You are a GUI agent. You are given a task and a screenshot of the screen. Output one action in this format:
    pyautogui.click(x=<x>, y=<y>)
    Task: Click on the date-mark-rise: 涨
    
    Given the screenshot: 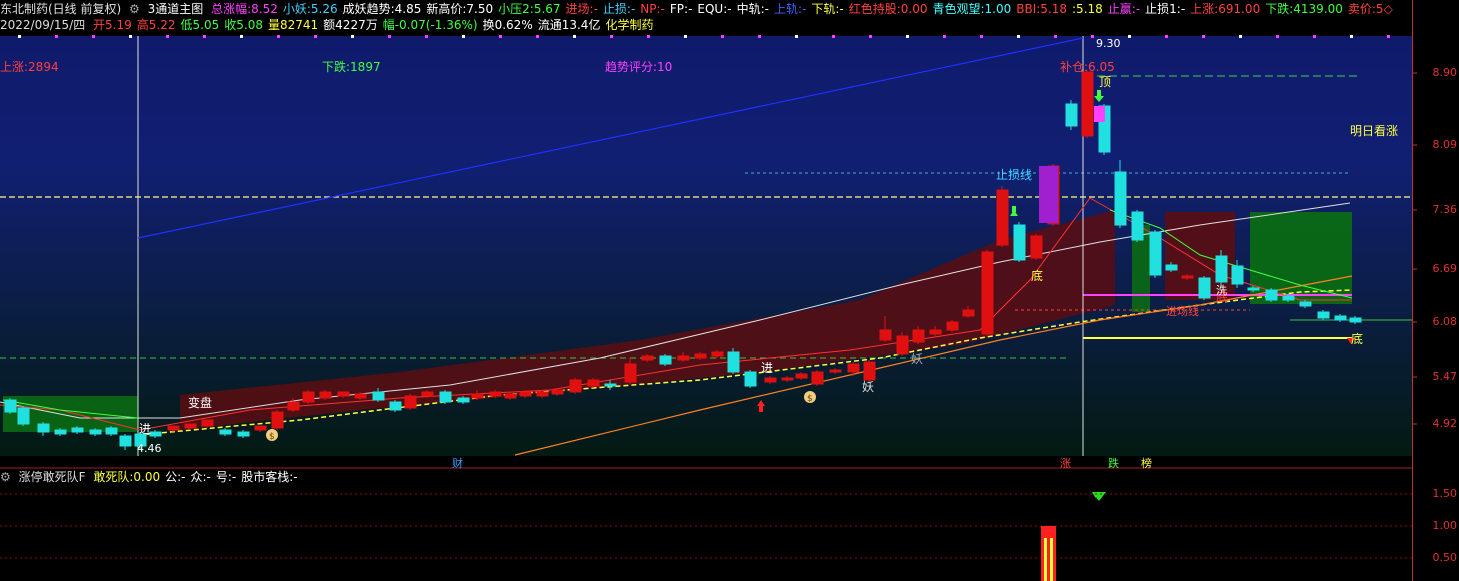 What is the action you would take?
    pyautogui.click(x=1065, y=463)
    